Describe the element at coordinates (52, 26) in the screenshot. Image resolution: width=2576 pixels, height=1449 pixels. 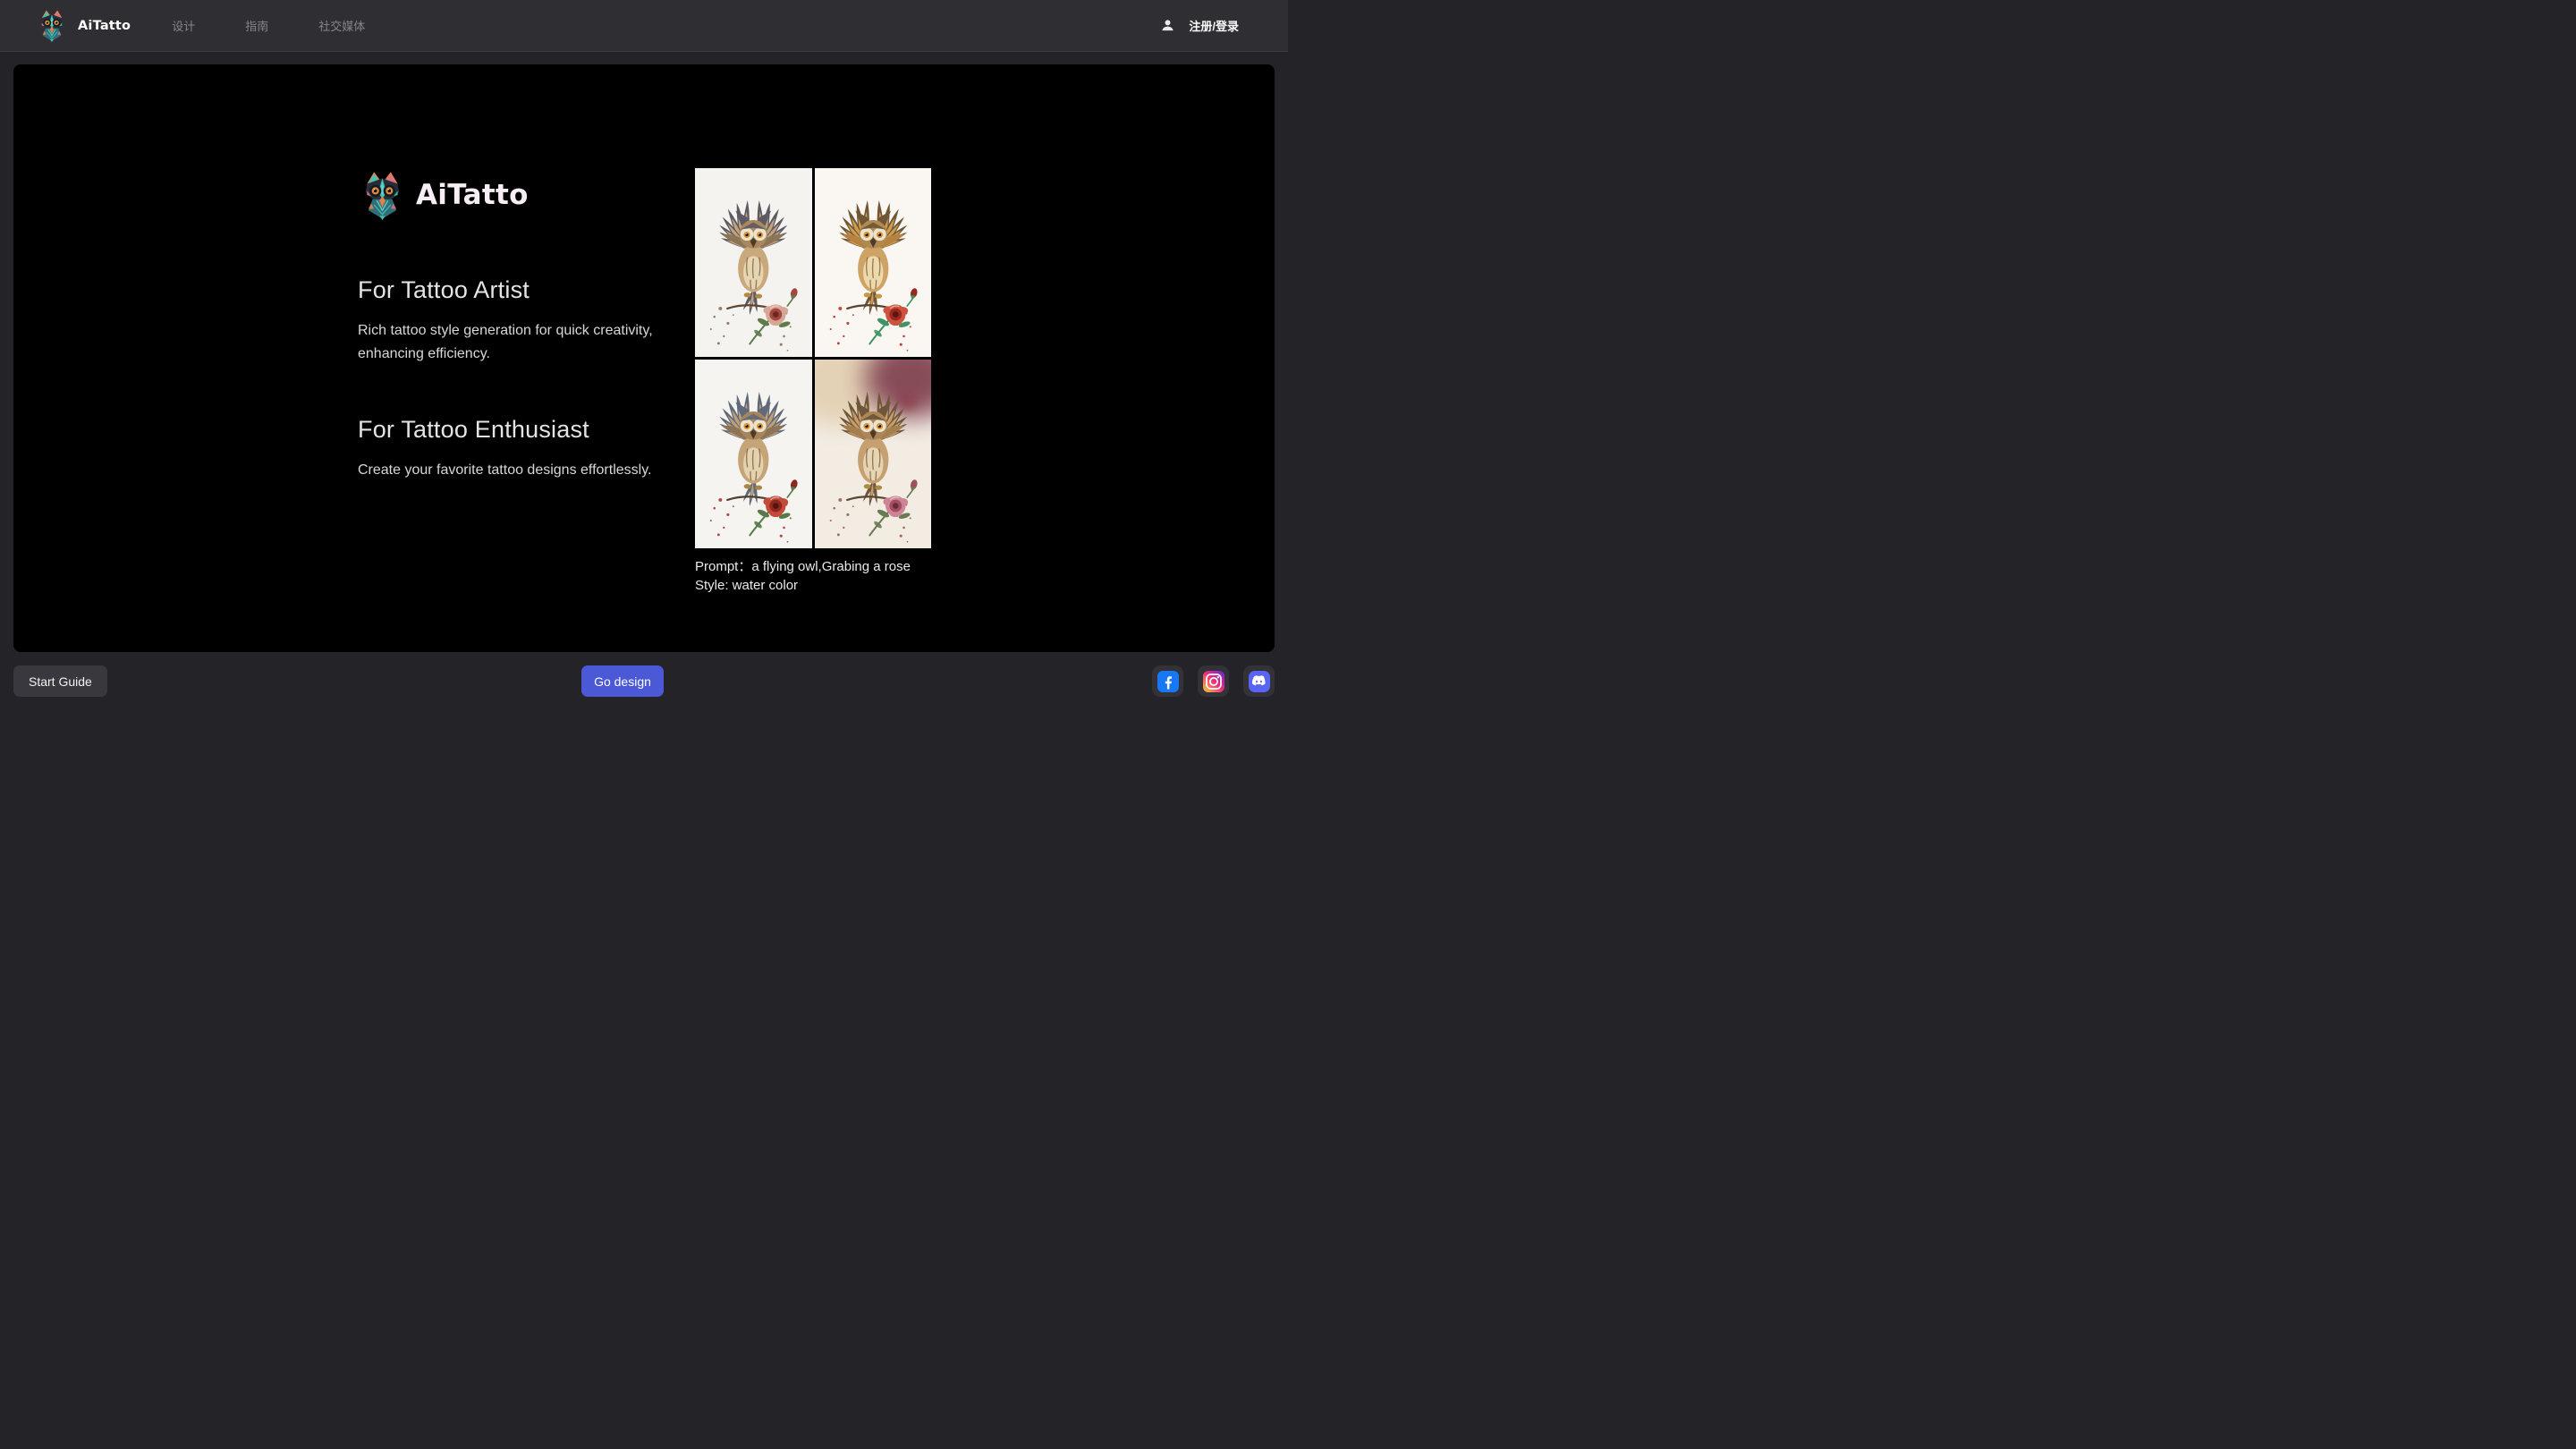
I see `aitatto-owl-logo-icon` at that location.